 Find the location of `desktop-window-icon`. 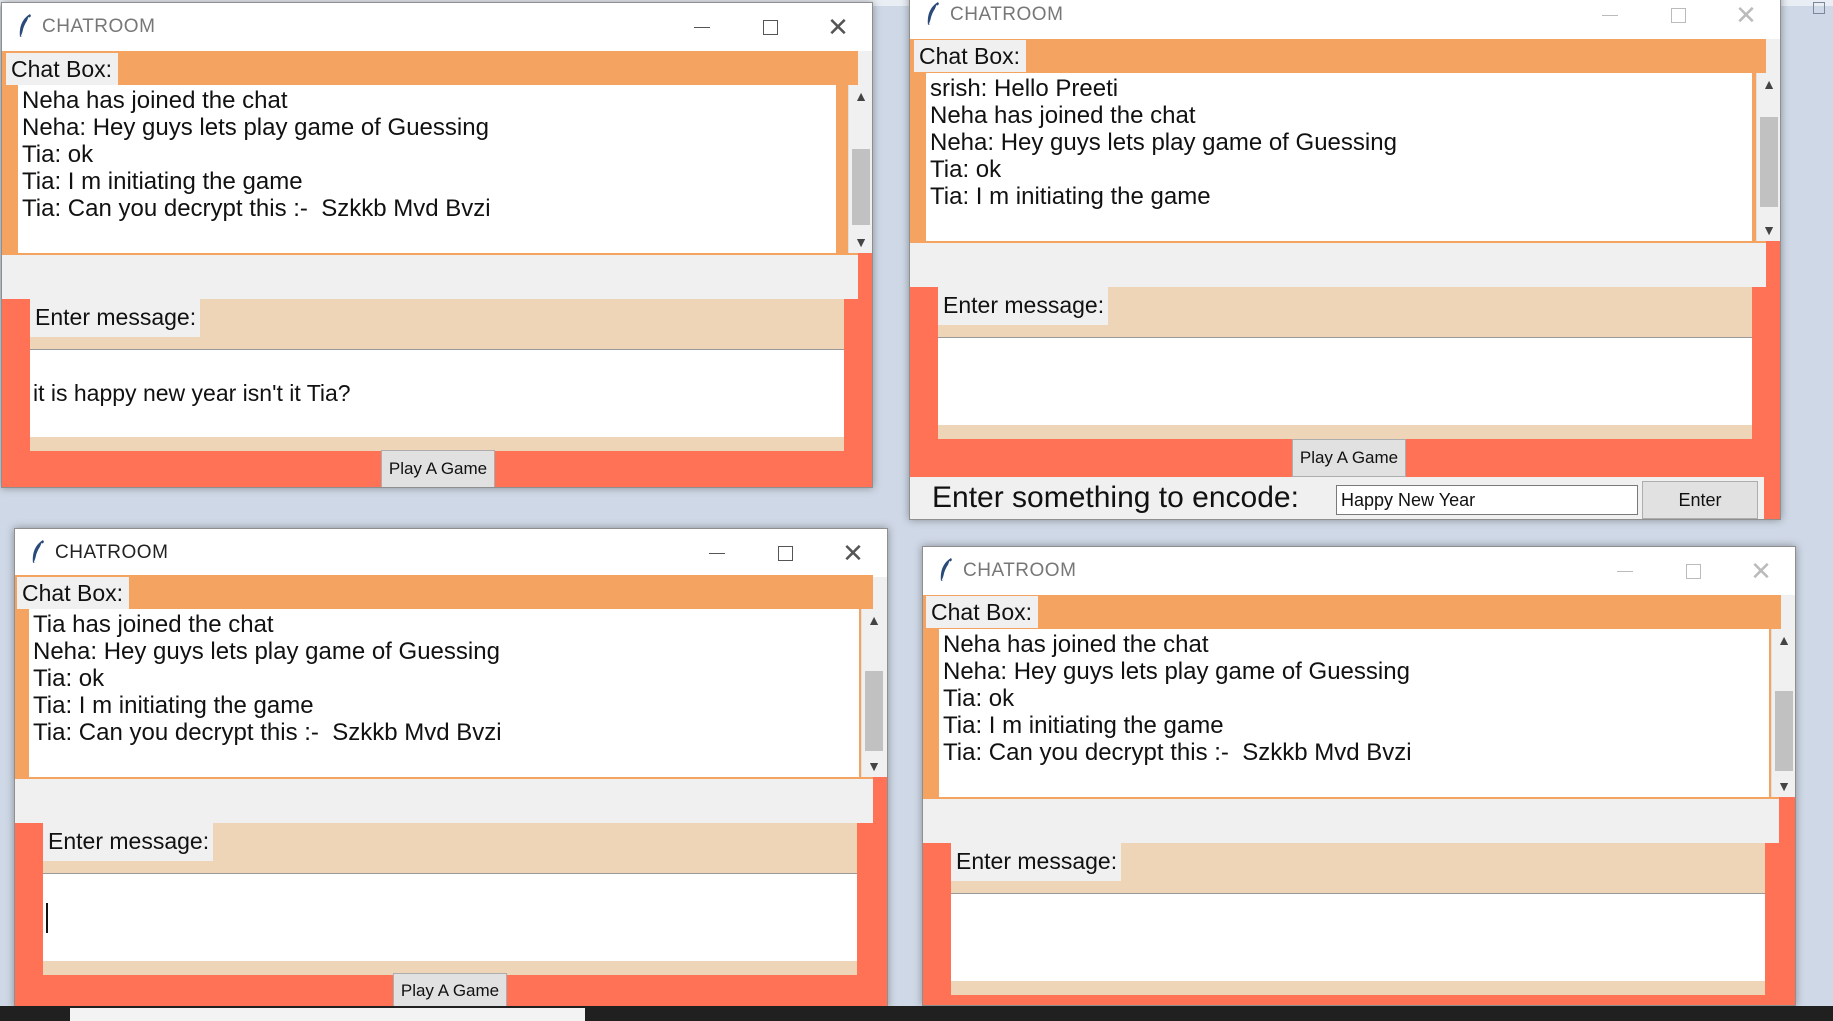

desktop-window-icon is located at coordinates (1819, 8).